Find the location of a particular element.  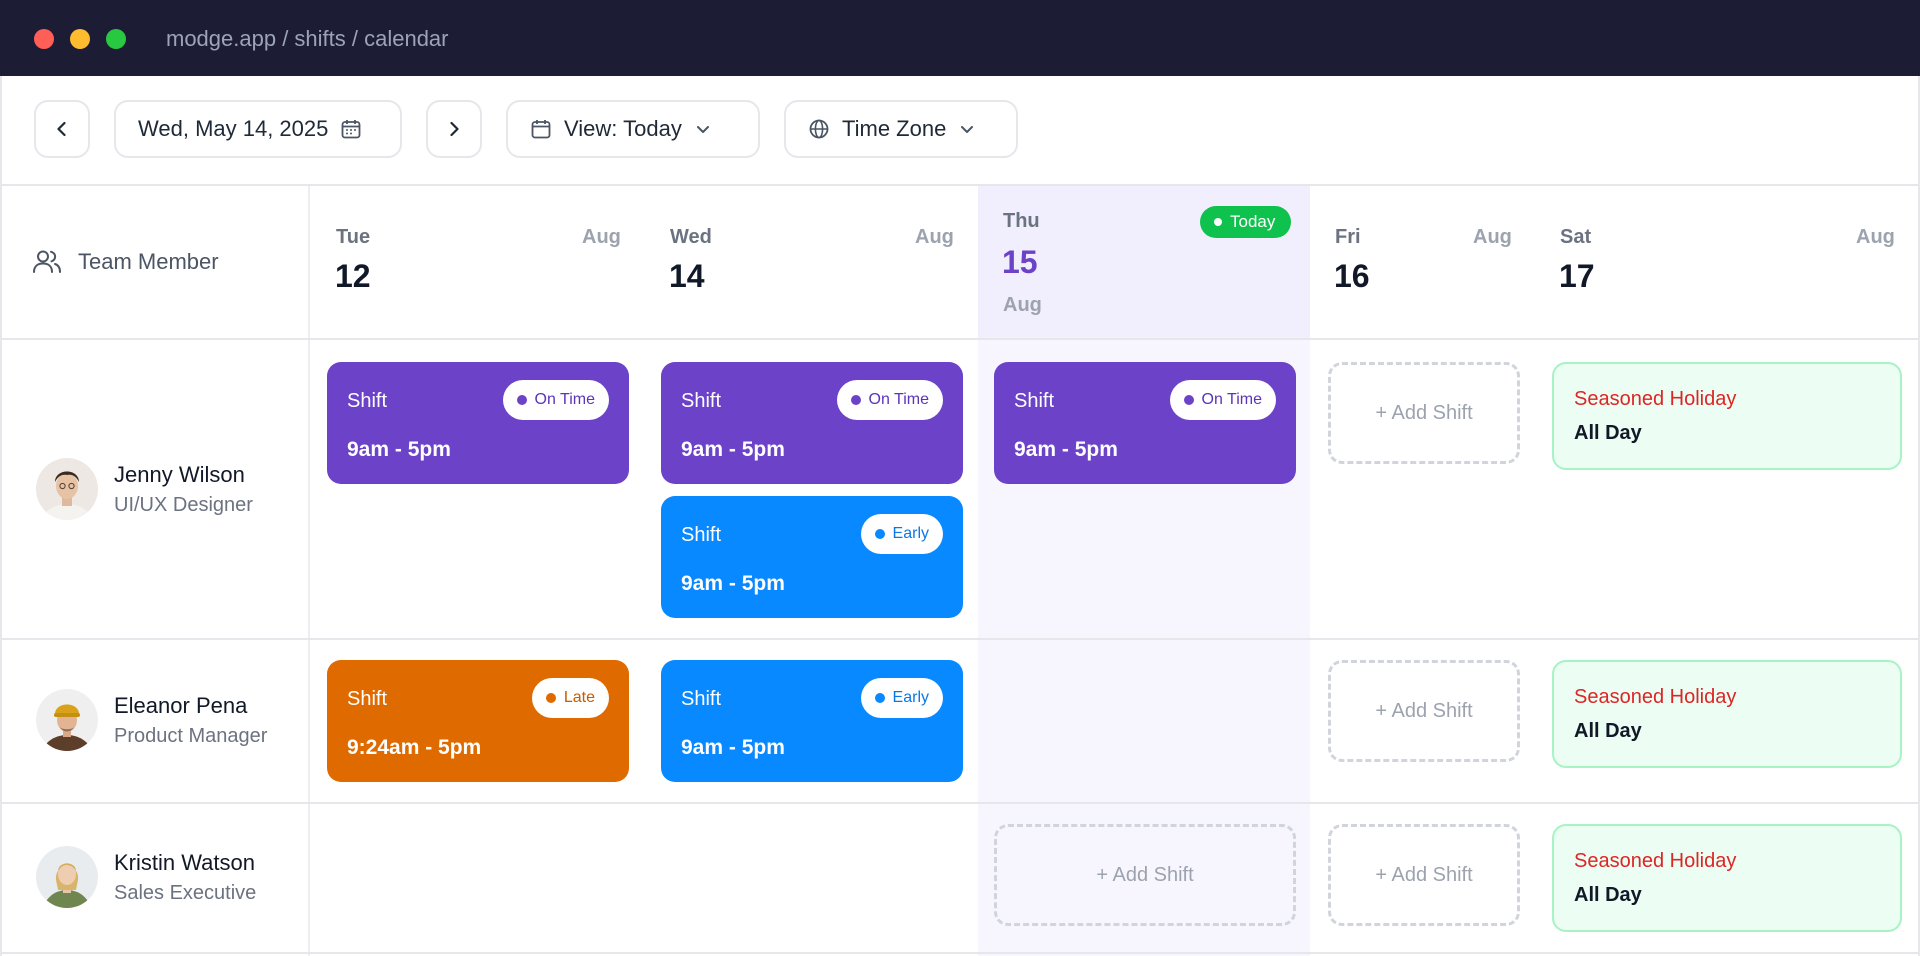

today-badge-label: Today is located at coordinates (1253, 221).